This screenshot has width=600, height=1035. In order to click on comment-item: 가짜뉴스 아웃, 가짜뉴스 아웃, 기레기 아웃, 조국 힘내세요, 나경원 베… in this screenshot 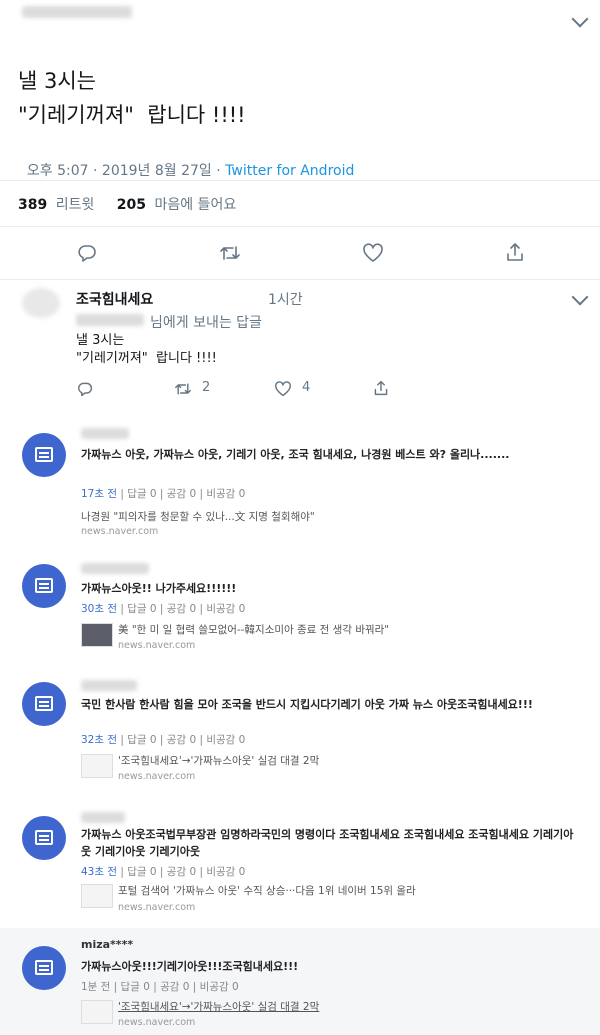, I will do `click(300, 484)`.